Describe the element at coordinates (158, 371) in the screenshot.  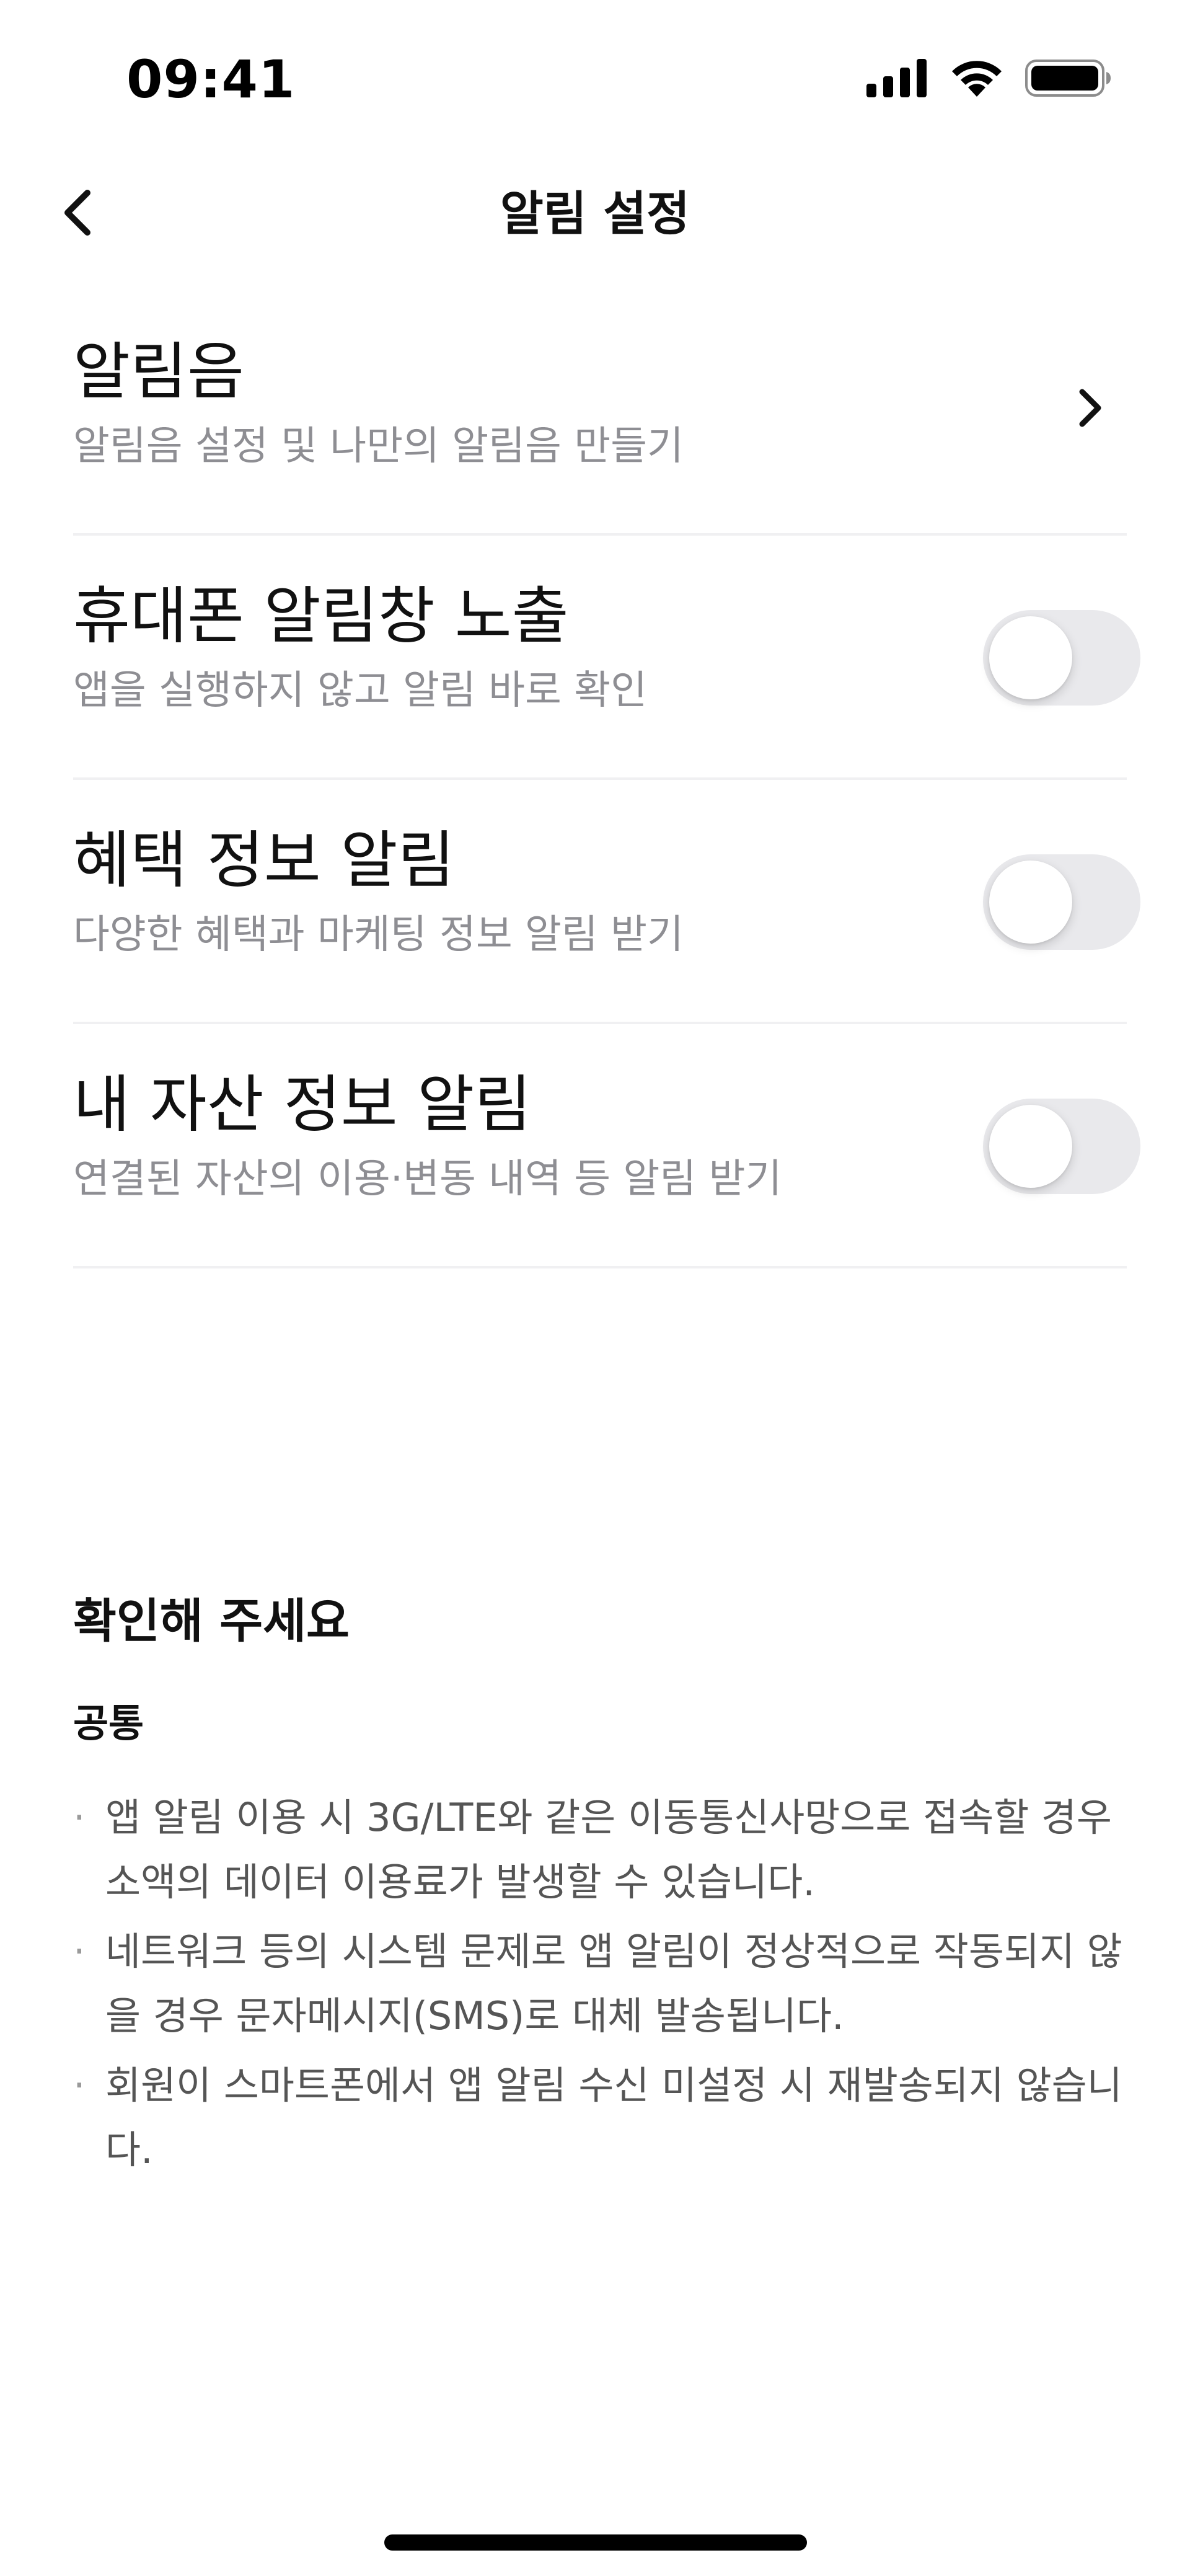
I see `setting-title: 알림음` at that location.